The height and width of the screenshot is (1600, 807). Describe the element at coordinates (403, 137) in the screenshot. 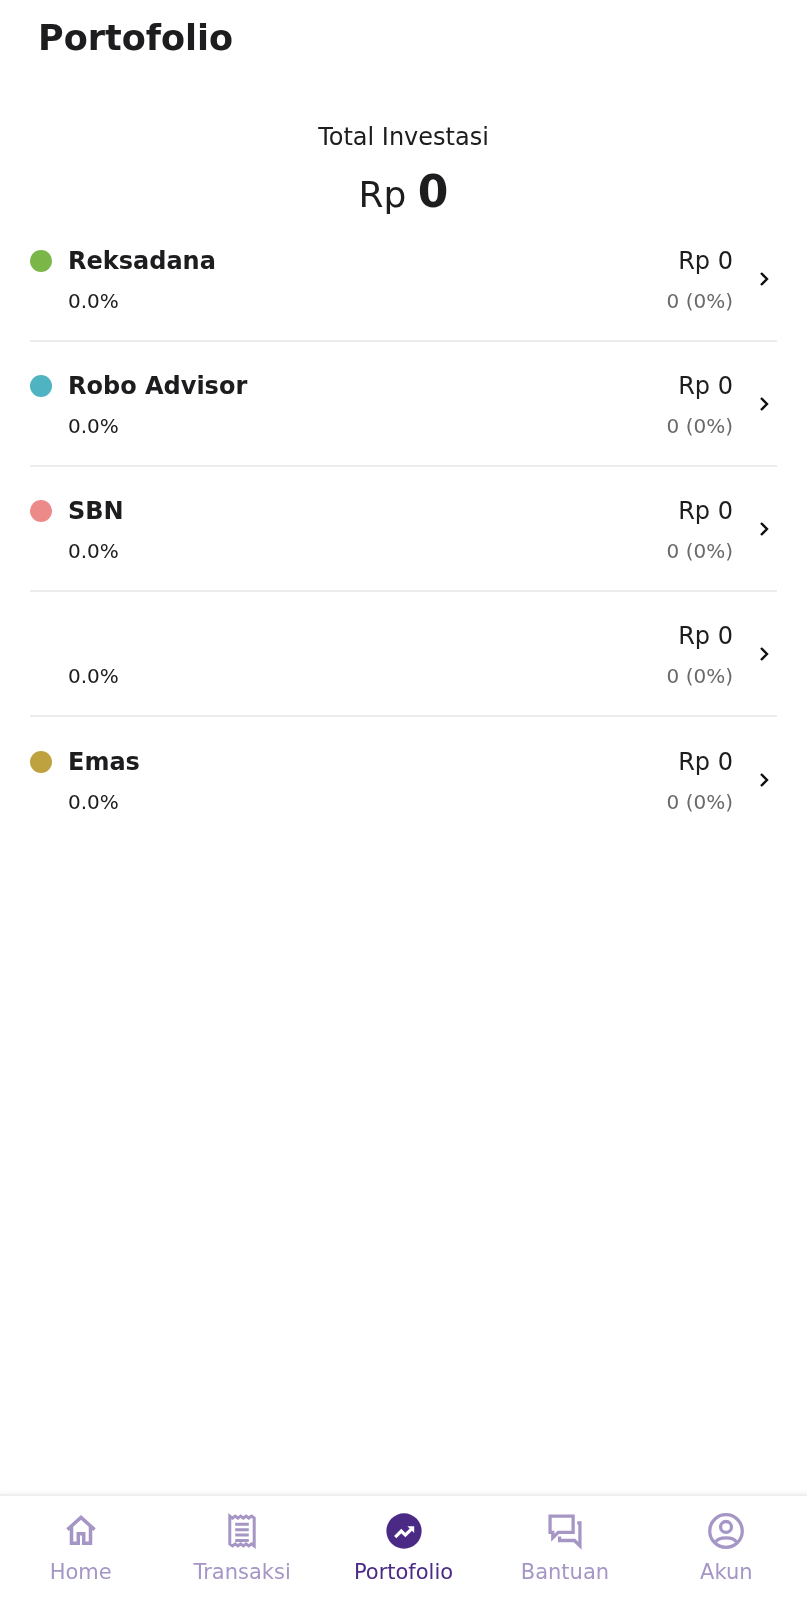

I see `total-label: Total Investasi` at that location.